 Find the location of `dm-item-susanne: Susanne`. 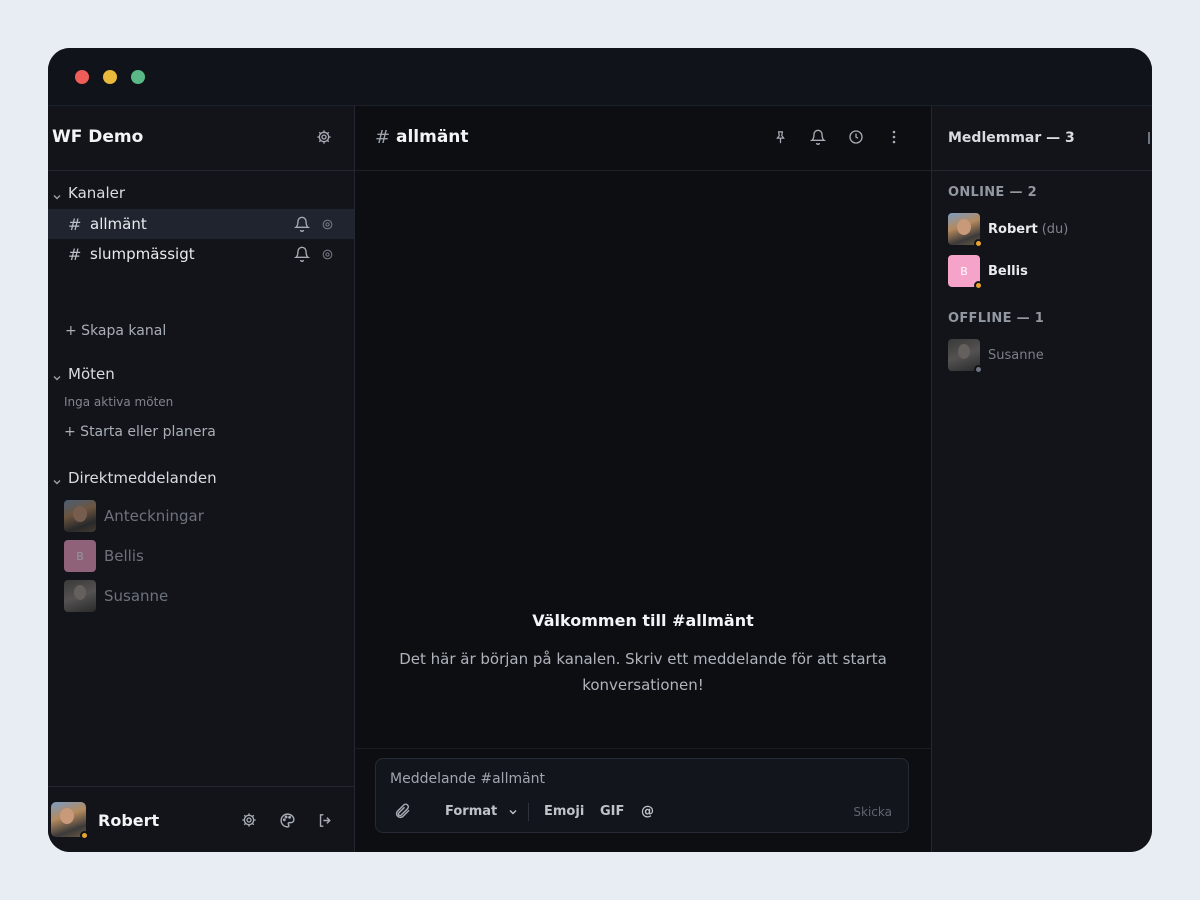

dm-item-susanne: Susanne is located at coordinates (116, 596).